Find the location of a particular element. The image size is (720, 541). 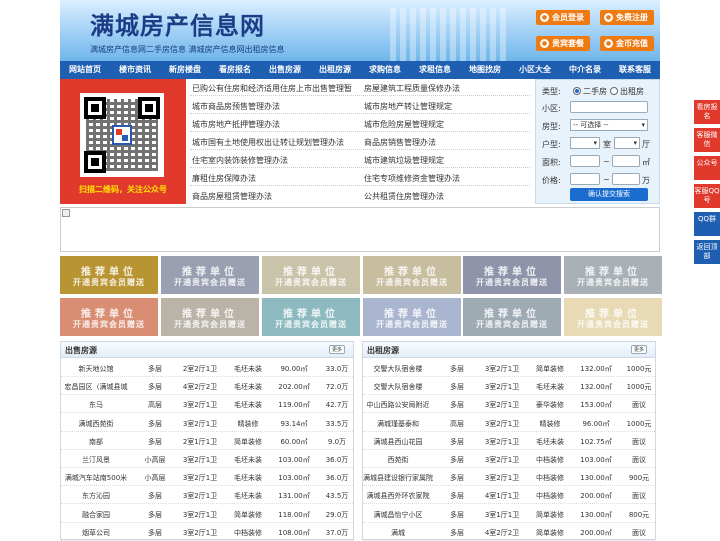

listing-community: 满城西苑街 is located at coordinates (96, 424).